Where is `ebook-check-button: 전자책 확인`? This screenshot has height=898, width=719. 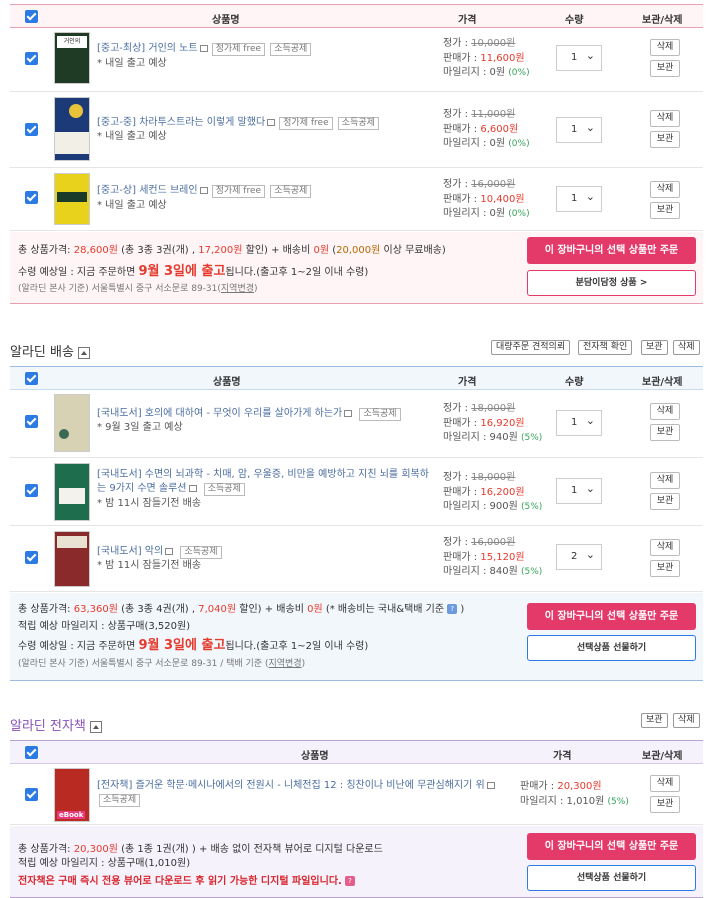 ebook-check-button: 전자책 확인 is located at coordinates (605, 347).